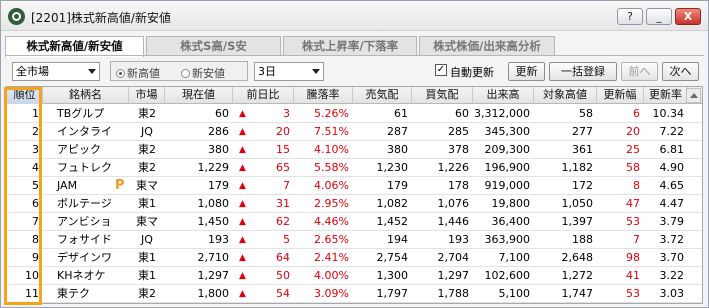  I want to click on scroll-up-icon, so click(693, 95).